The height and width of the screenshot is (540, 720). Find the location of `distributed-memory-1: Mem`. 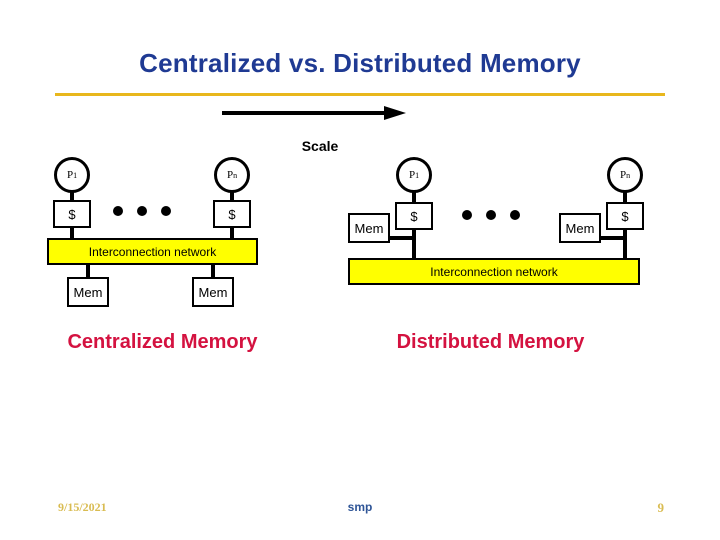

distributed-memory-1: Mem is located at coordinates (369, 228).